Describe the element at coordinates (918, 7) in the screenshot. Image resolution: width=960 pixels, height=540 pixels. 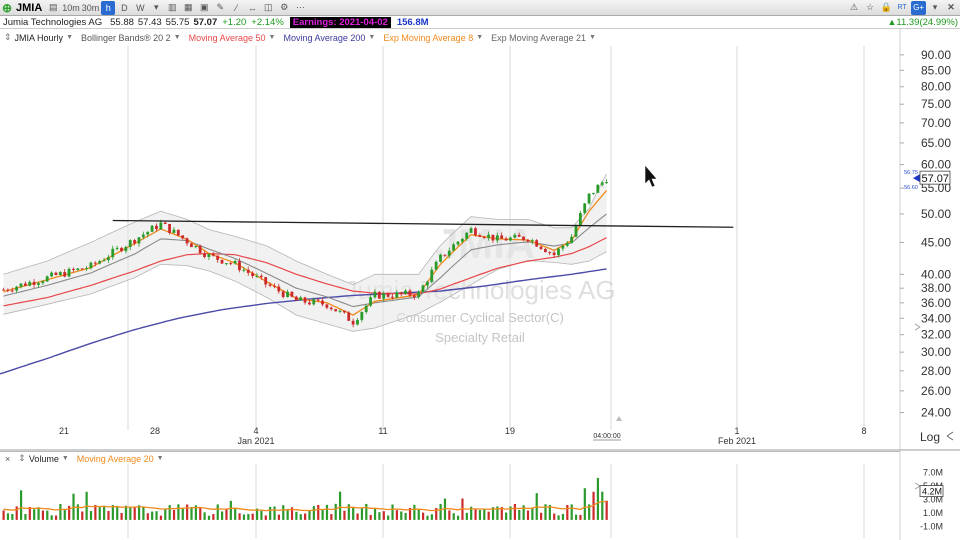
I see `gplus-badge: G+` at that location.